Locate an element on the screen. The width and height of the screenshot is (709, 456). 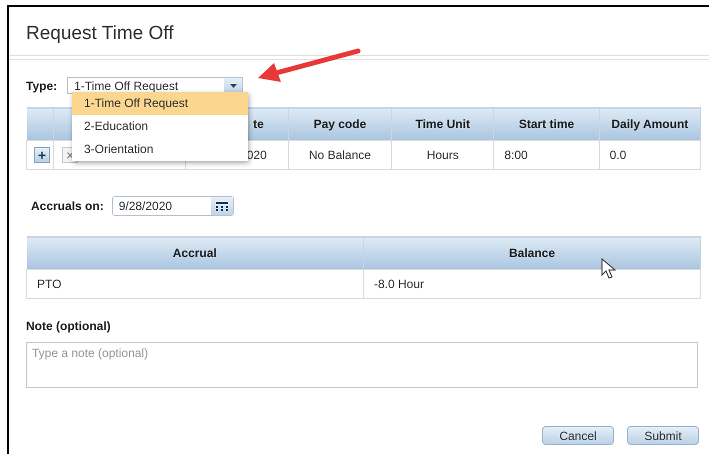
calendar-icon is located at coordinates (222, 206).